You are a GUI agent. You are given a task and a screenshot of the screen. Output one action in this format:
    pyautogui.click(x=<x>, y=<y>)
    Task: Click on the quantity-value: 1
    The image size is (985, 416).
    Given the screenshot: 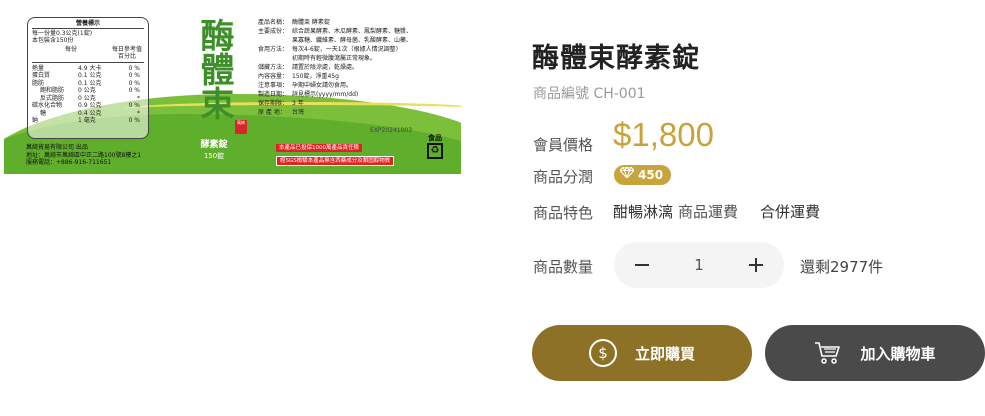 What is the action you would take?
    pyautogui.click(x=699, y=265)
    